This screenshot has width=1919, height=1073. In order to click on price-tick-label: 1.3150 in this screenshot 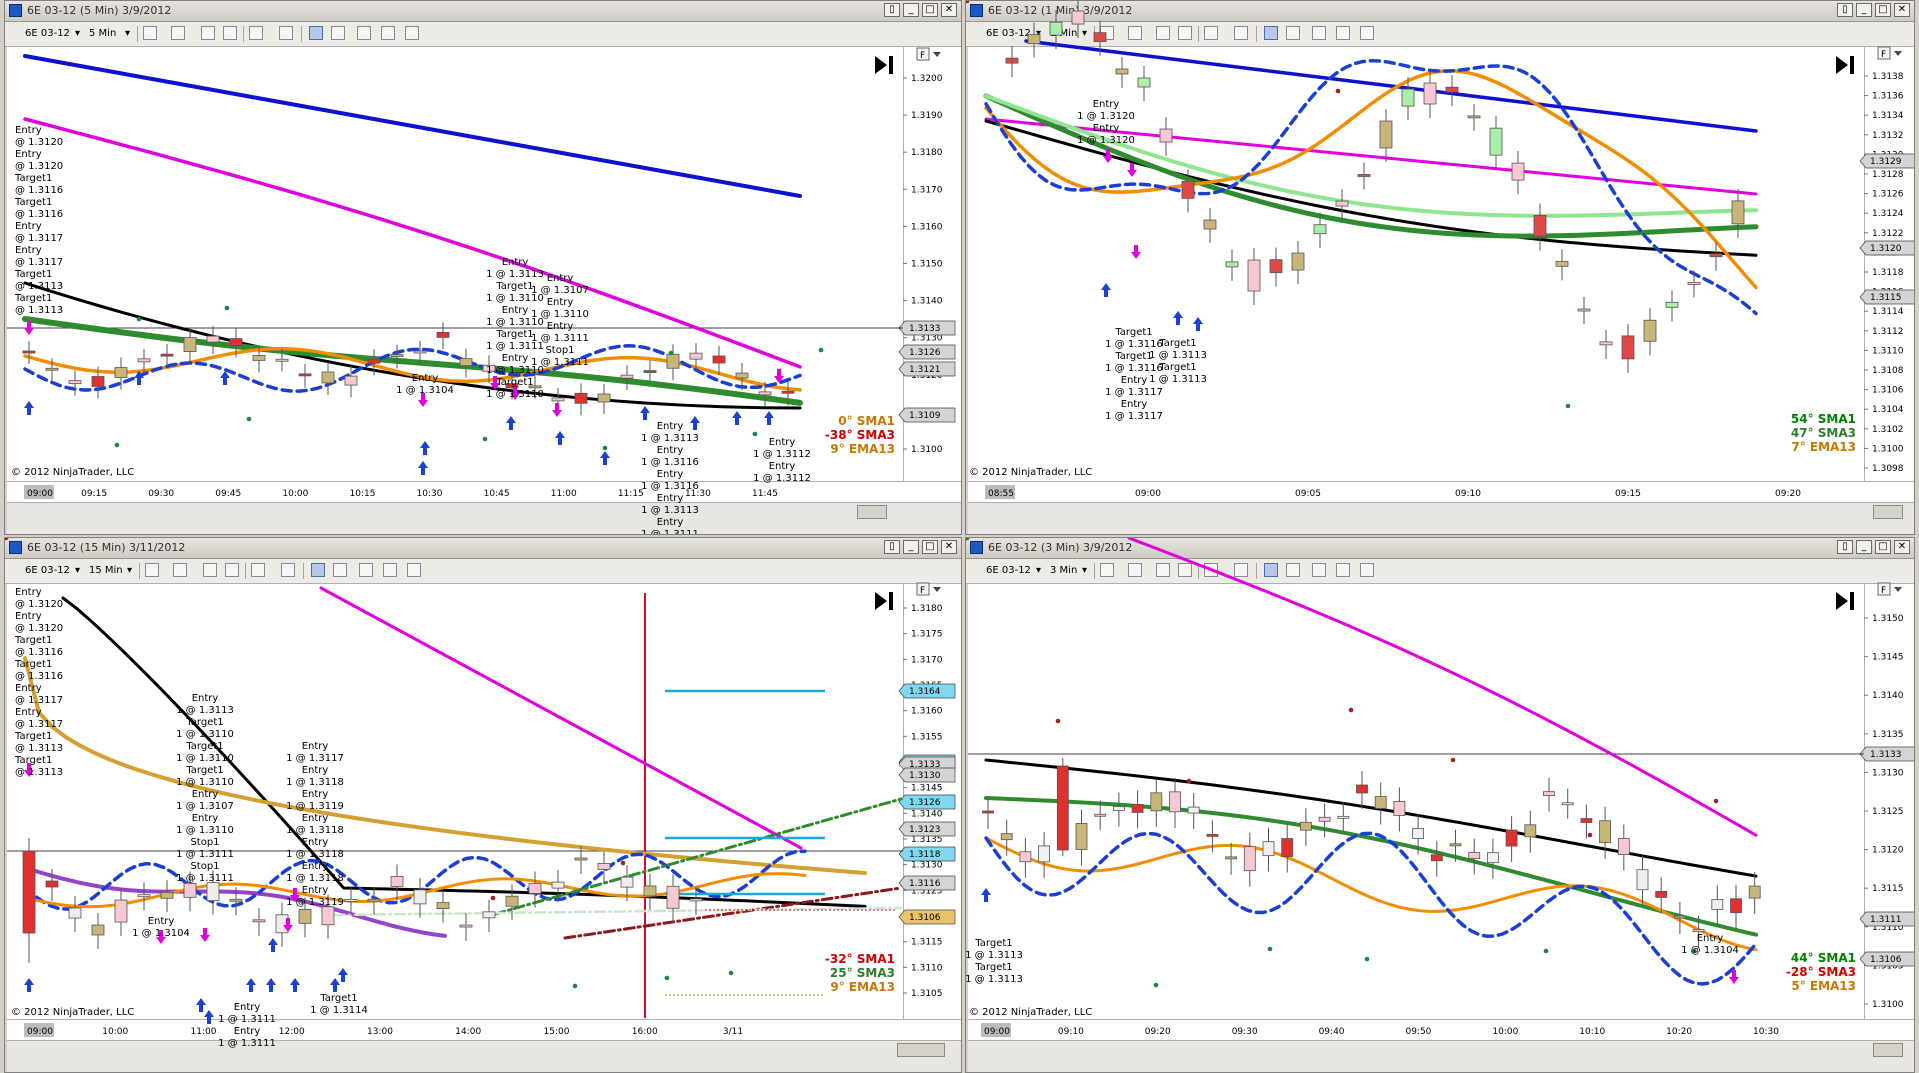, I will do `click(1888, 619)`.